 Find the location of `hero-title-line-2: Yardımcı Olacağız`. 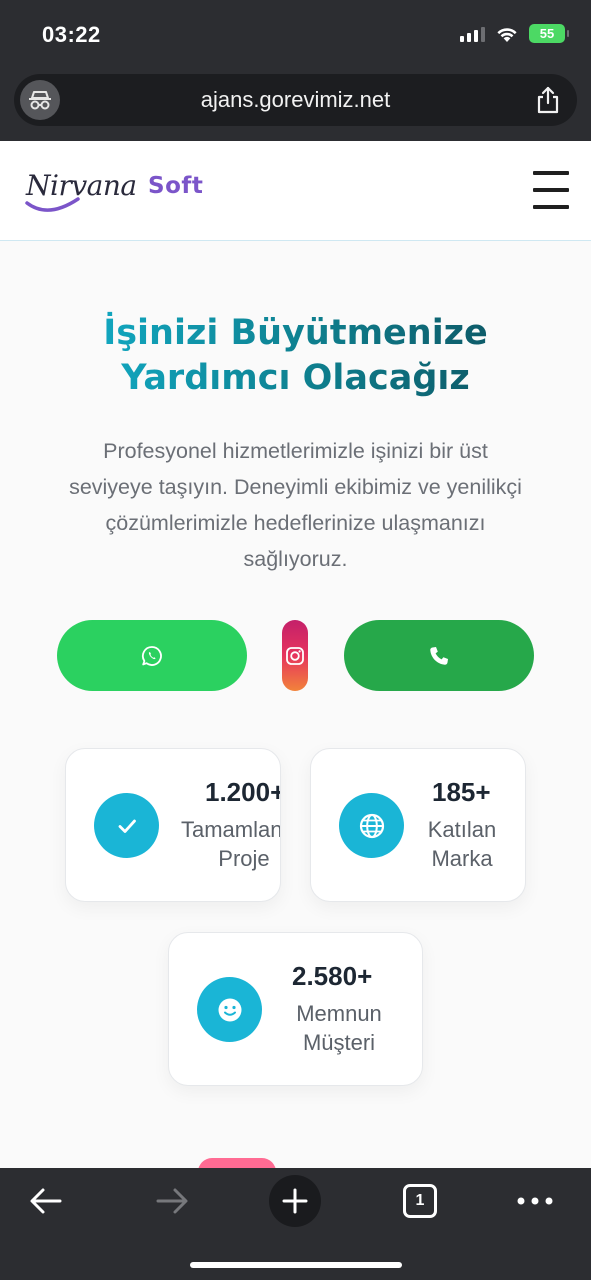

hero-title-line-2: Yardımcı Olacağız is located at coordinates (295, 378).